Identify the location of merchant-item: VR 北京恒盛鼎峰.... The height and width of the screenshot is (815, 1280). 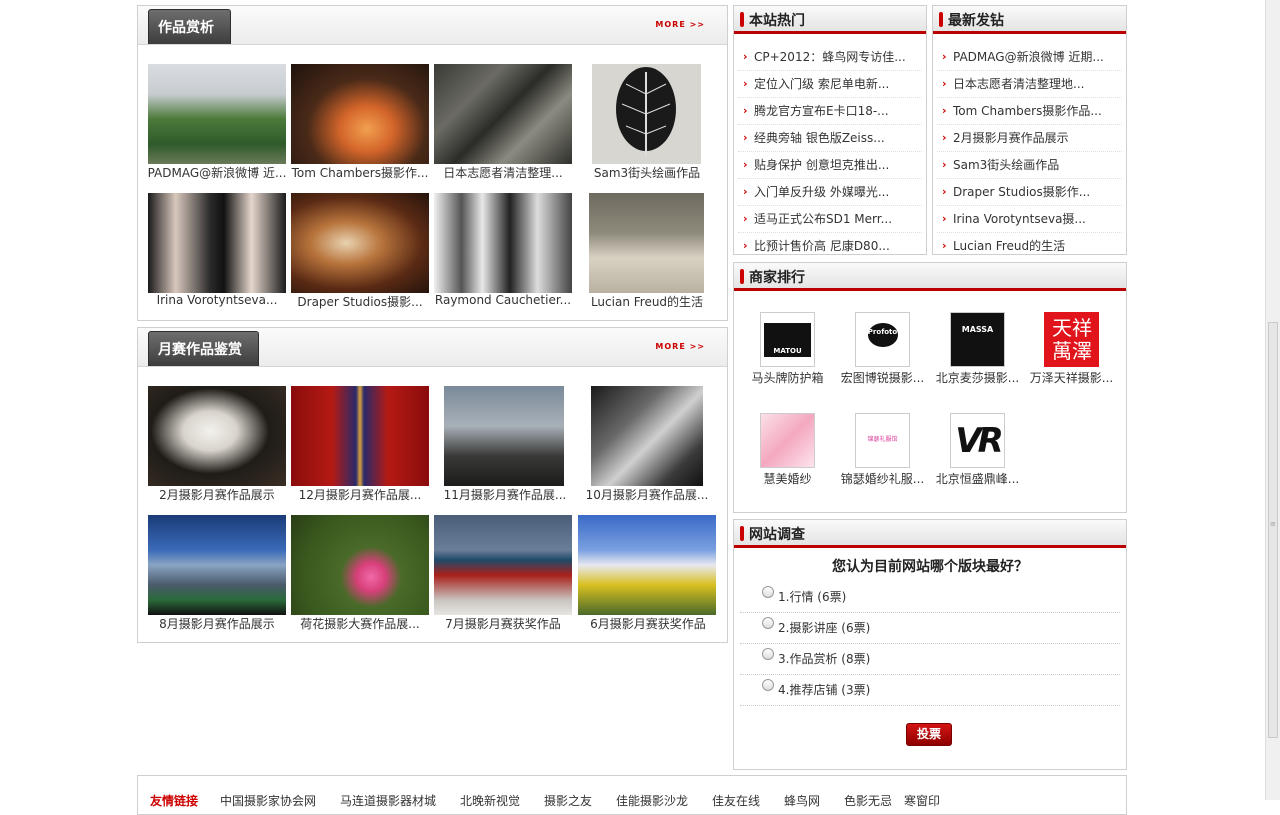
(977, 450).